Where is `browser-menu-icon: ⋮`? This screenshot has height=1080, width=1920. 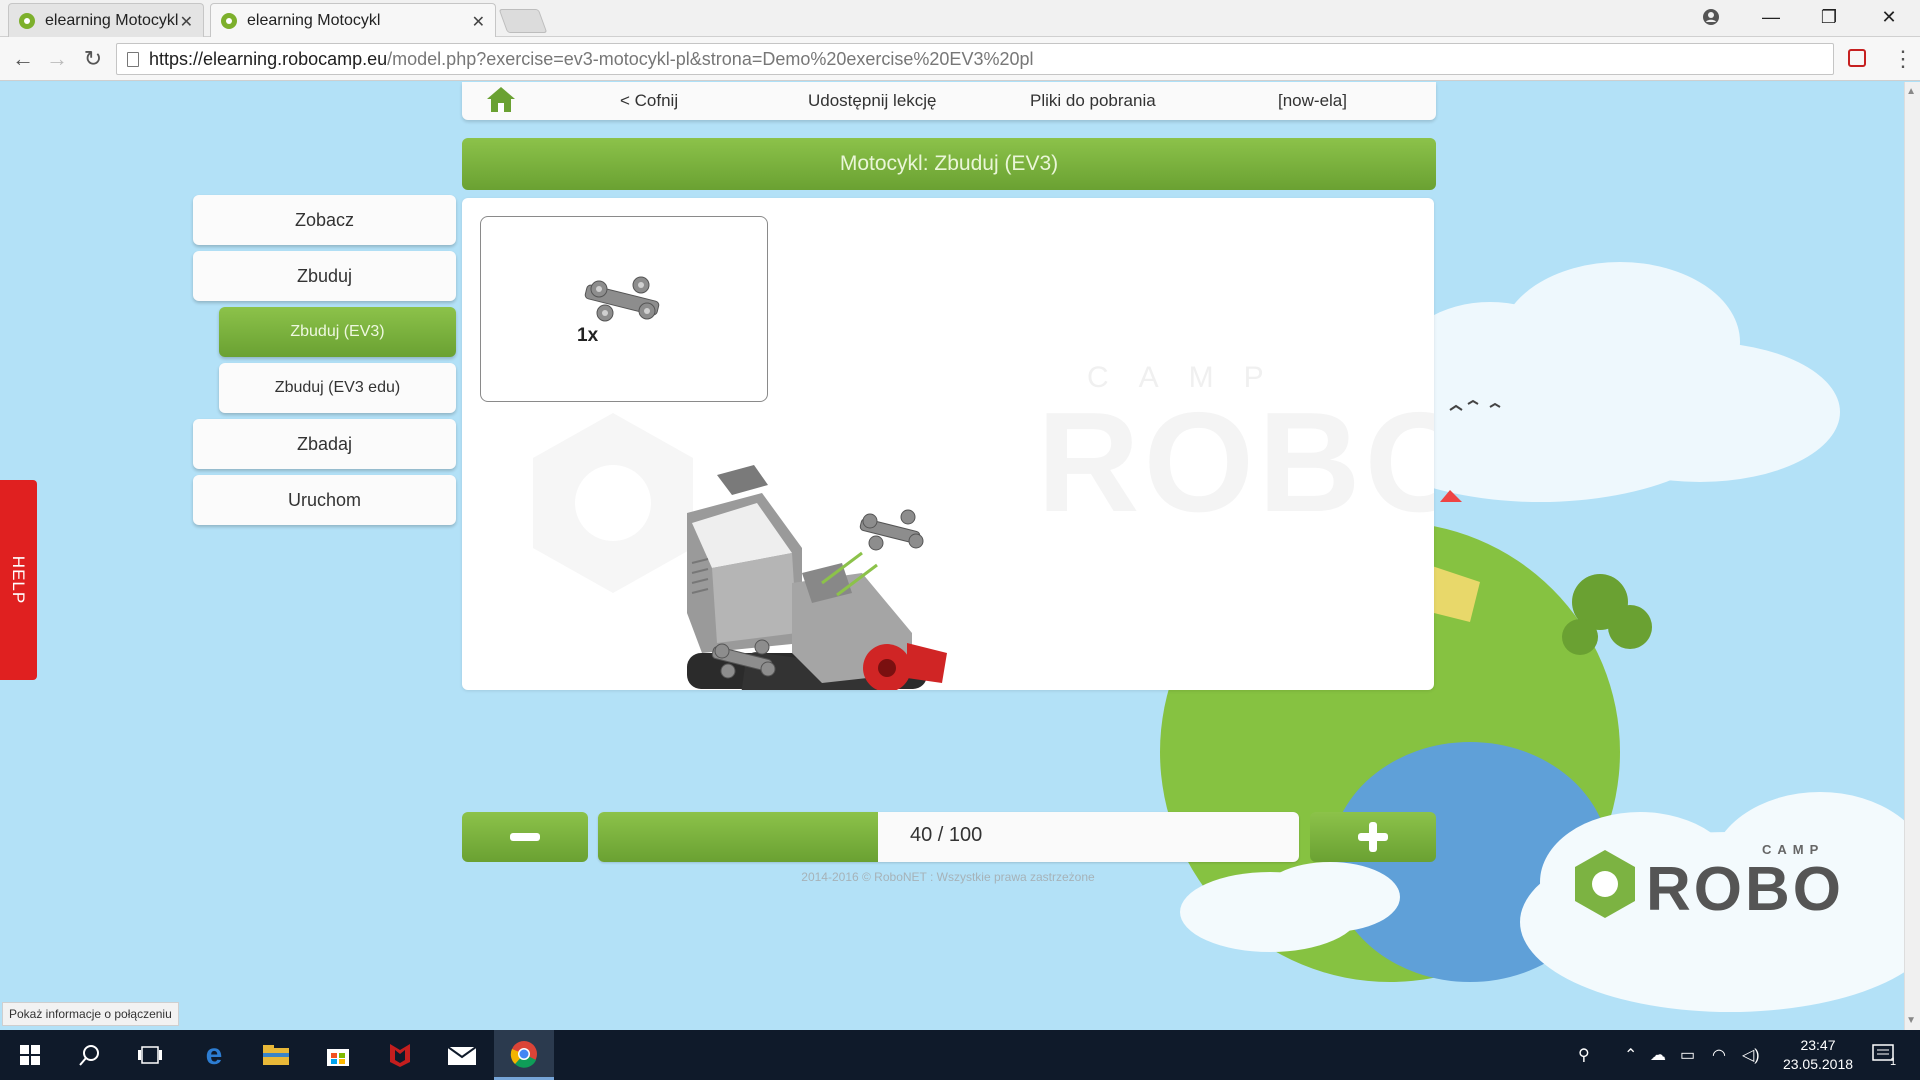
browser-menu-icon: ⋮ is located at coordinates (1903, 59).